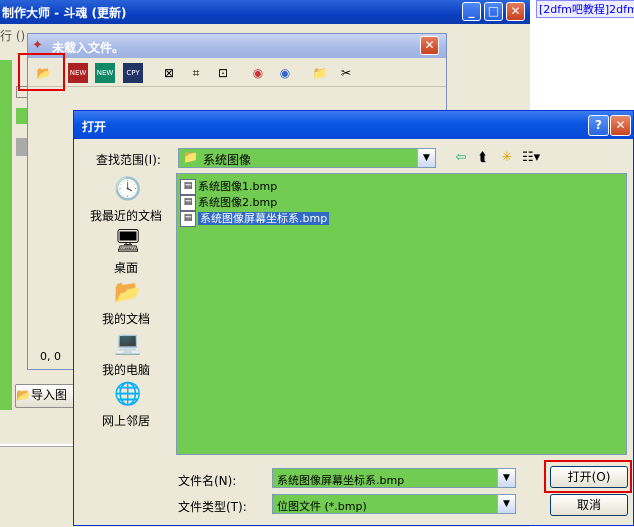 The image size is (634, 527). Describe the element at coordinates (125, 370) in the screenshot. I see `place-label: 我的电脑` at that location.